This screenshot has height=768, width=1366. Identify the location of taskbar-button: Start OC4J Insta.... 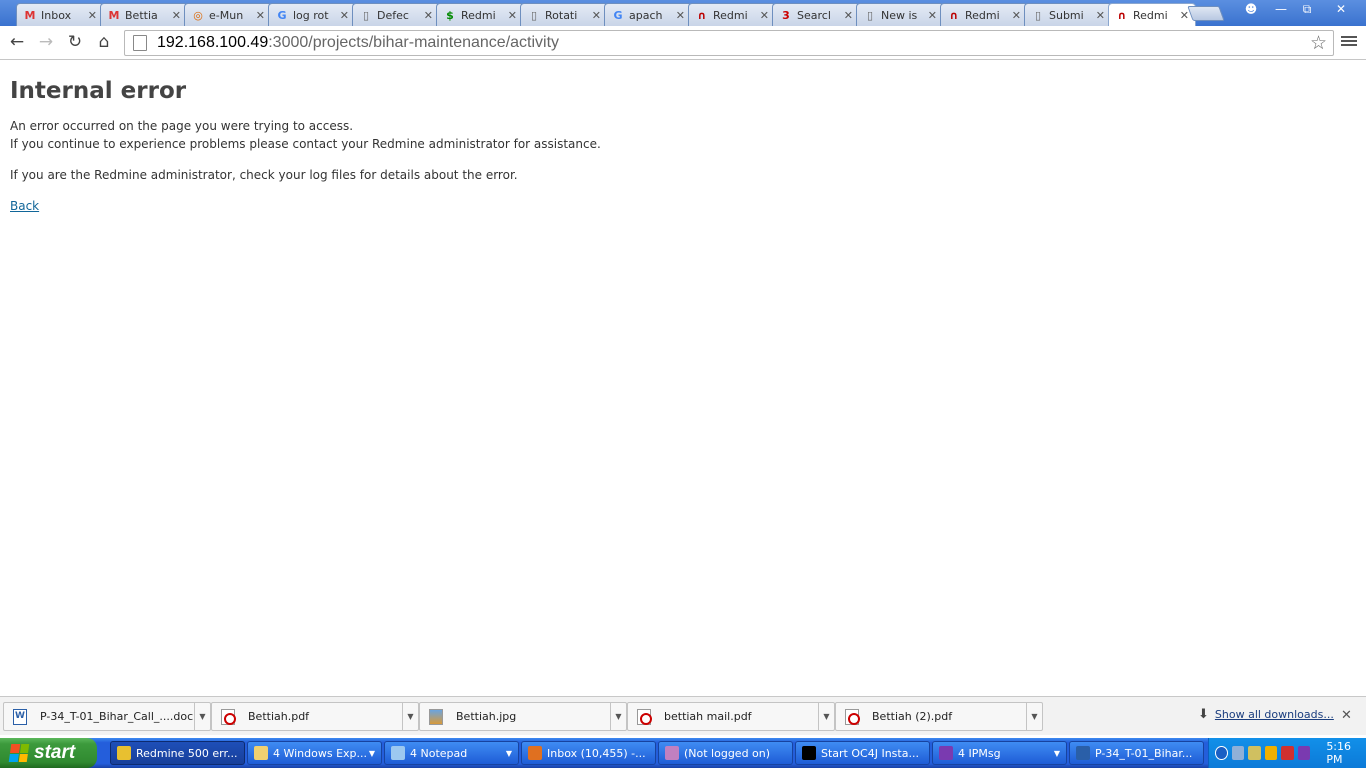
(862, 753).